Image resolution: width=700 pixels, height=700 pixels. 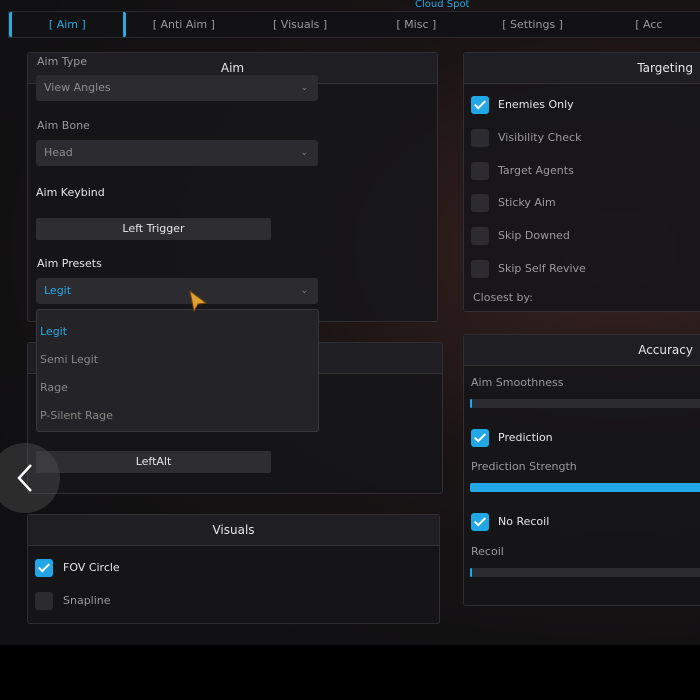 What do you see at coordinates (70, 192) in the screenshot?
I see `aim-keybind-label: Aim Keybind` at bounding box center [70, 192].